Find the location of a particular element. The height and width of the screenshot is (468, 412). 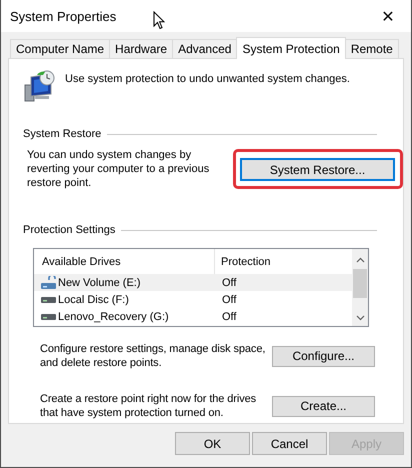

table-cell: New Volume (E:) is located at coordinates (99, 282).